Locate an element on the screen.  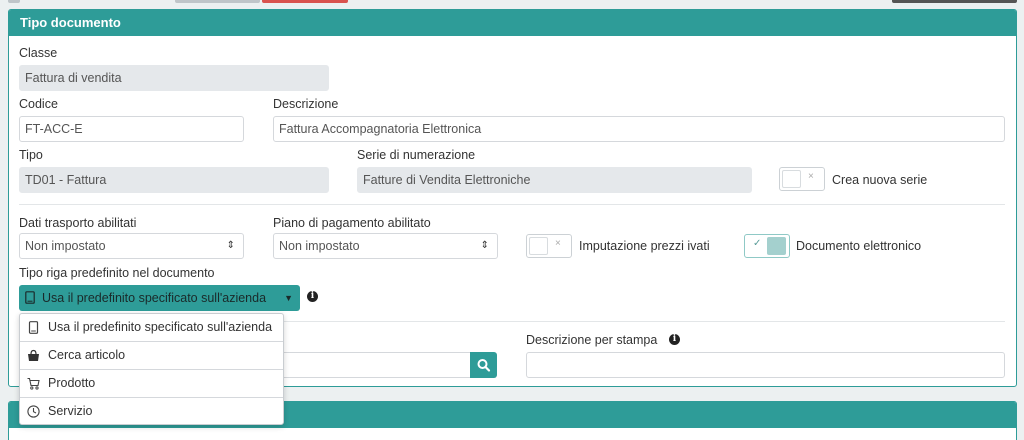
imputazione-prezzi-label: Imputazione prezzi ivati is located at coordinates (644, 246).